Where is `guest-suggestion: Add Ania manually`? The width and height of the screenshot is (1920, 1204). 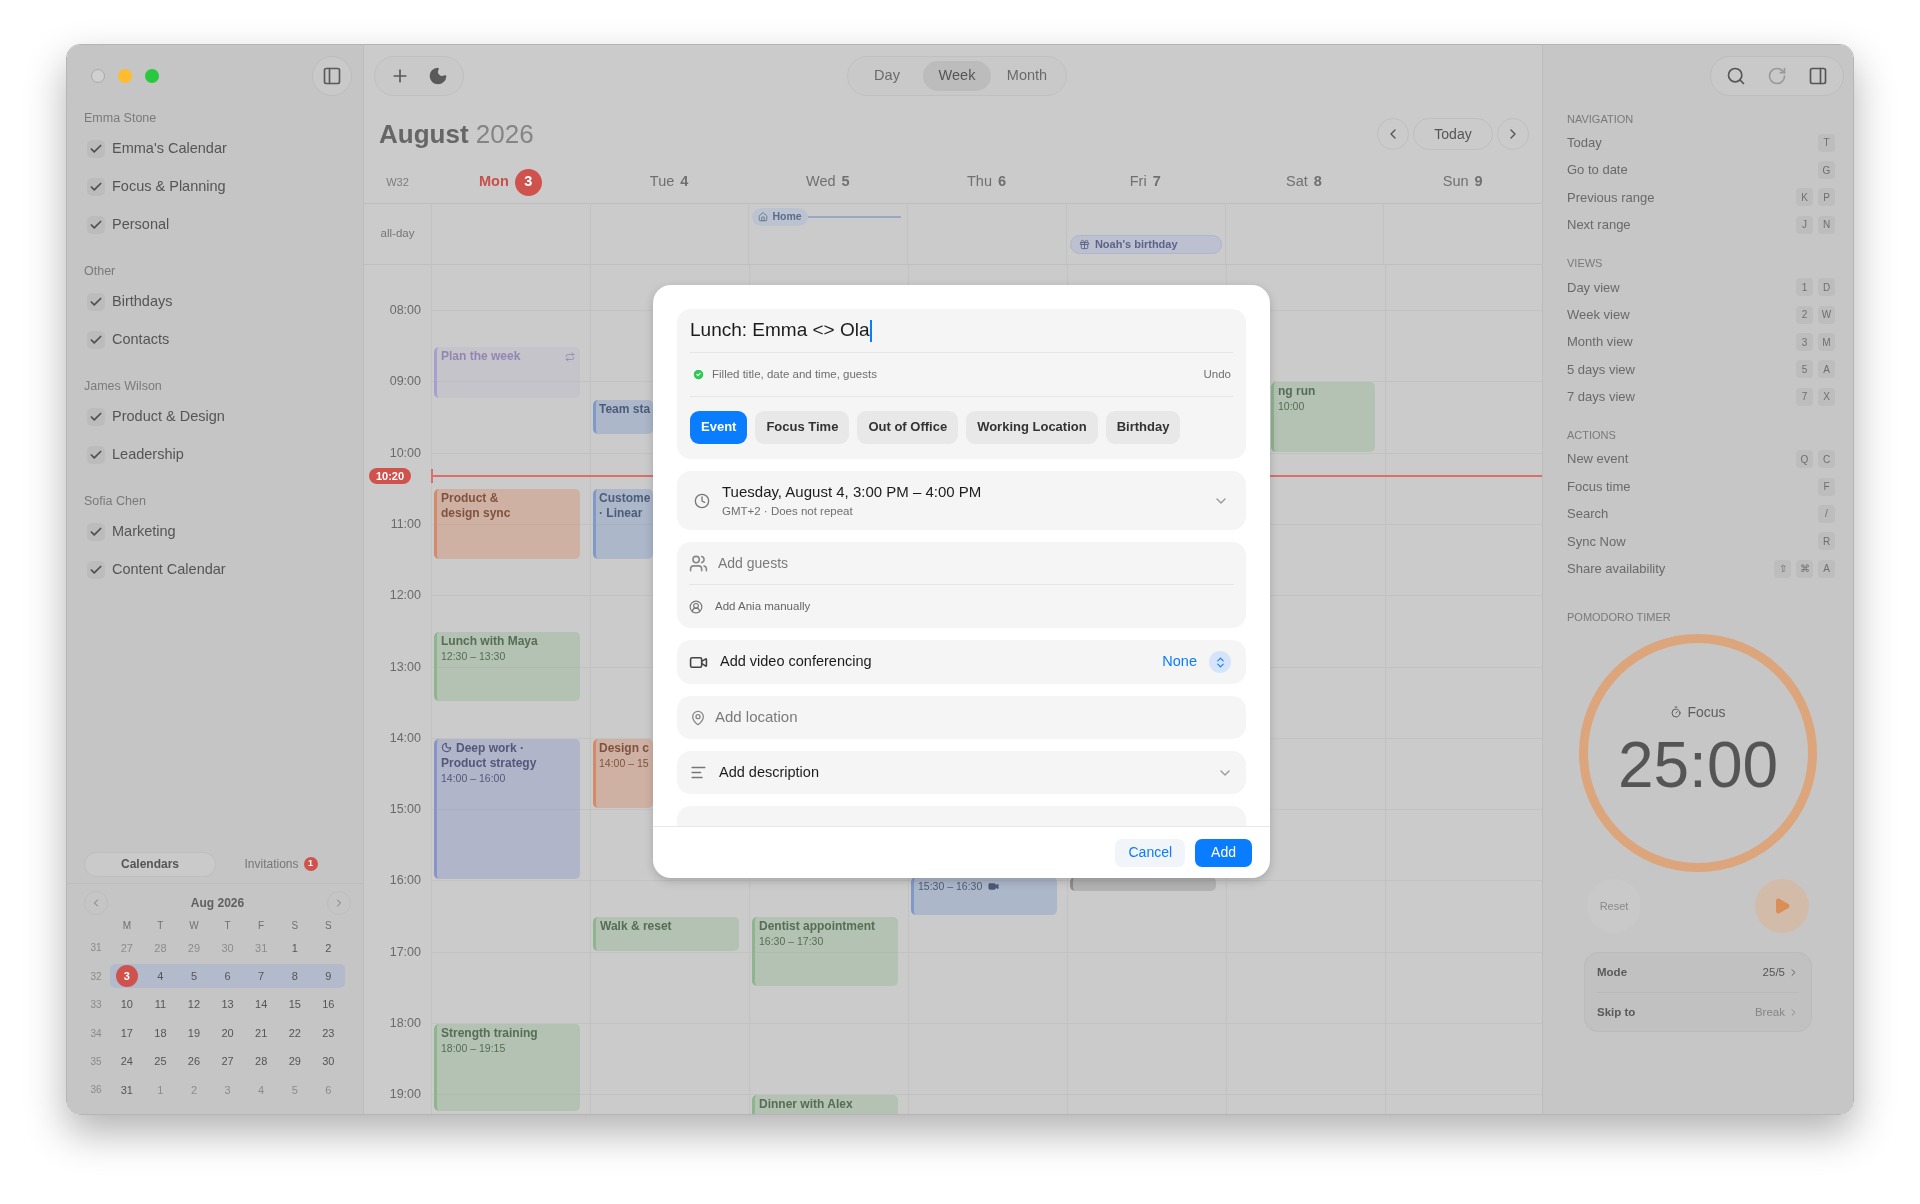
guest-suggestion: Add Ania manually is located at coordinates (750, 606).